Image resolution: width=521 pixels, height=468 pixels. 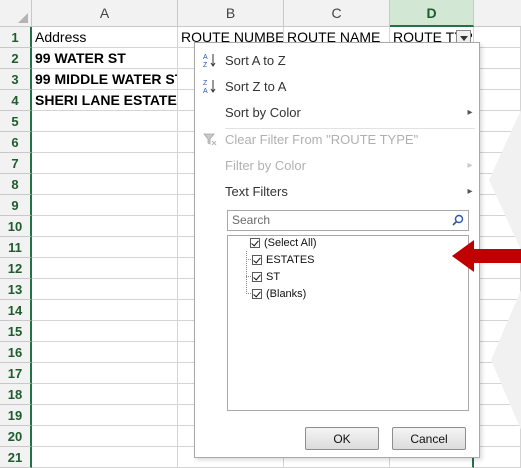 What do you see at coordinates (16, 394) in the screenshot?
I see `row-header-18: 18` at bounding box center [16, 394].